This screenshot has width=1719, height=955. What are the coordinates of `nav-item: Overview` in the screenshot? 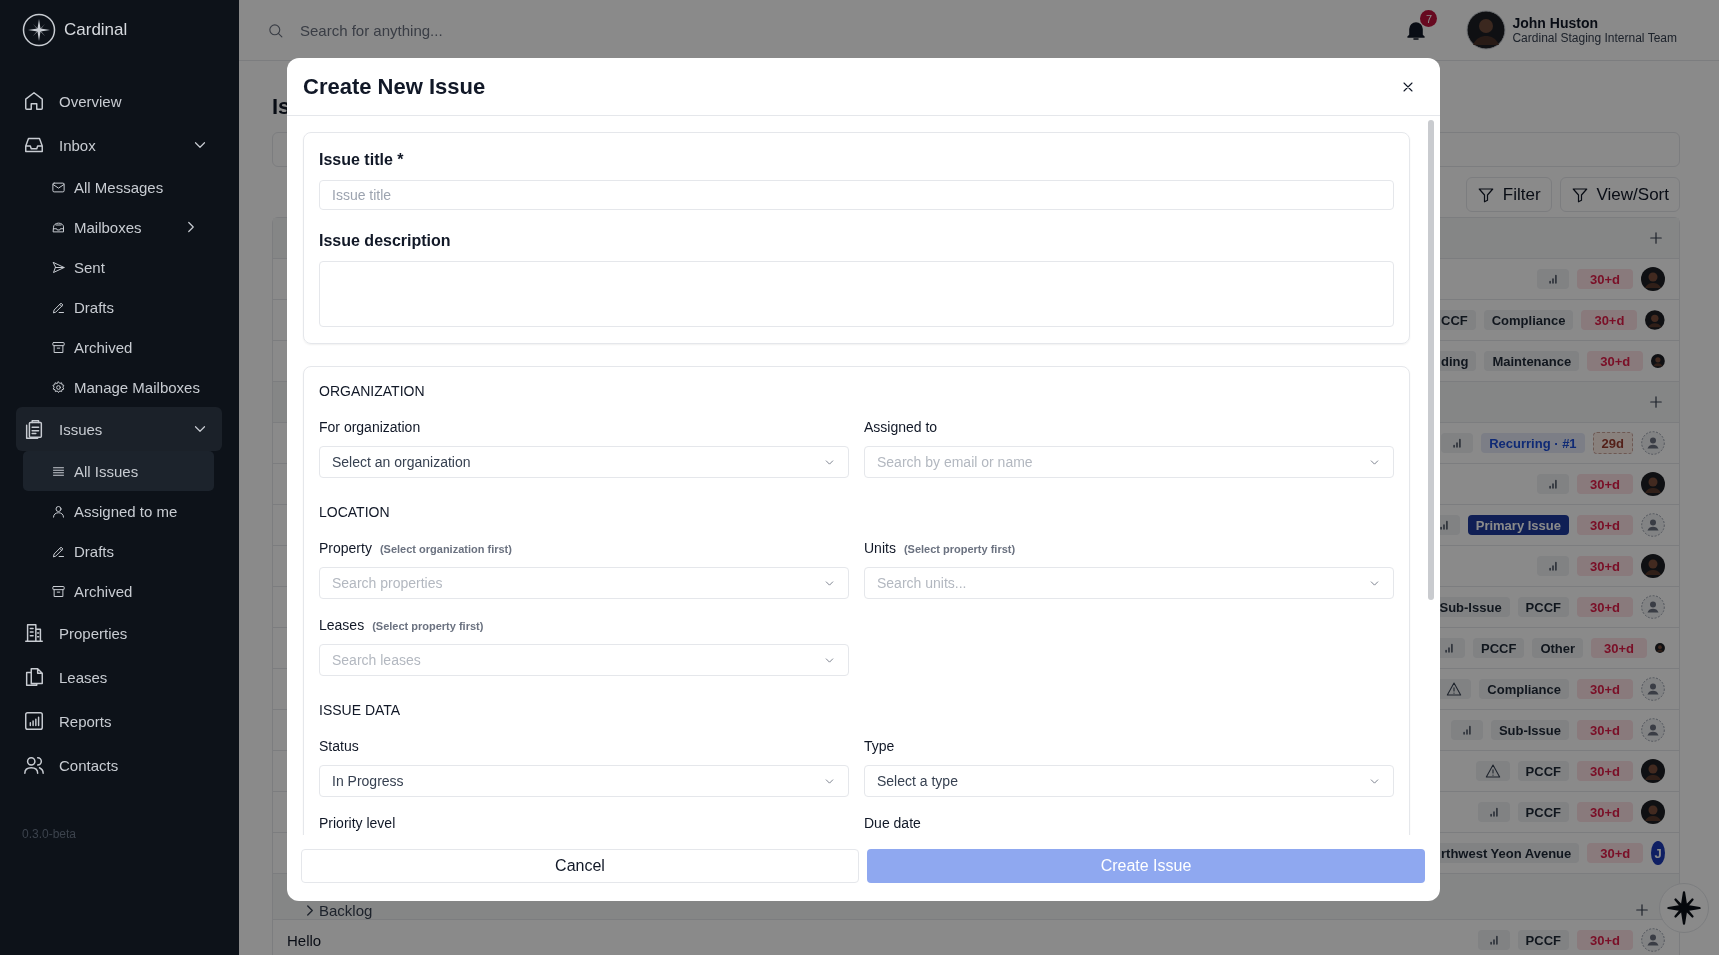 It's located at (119, 101).